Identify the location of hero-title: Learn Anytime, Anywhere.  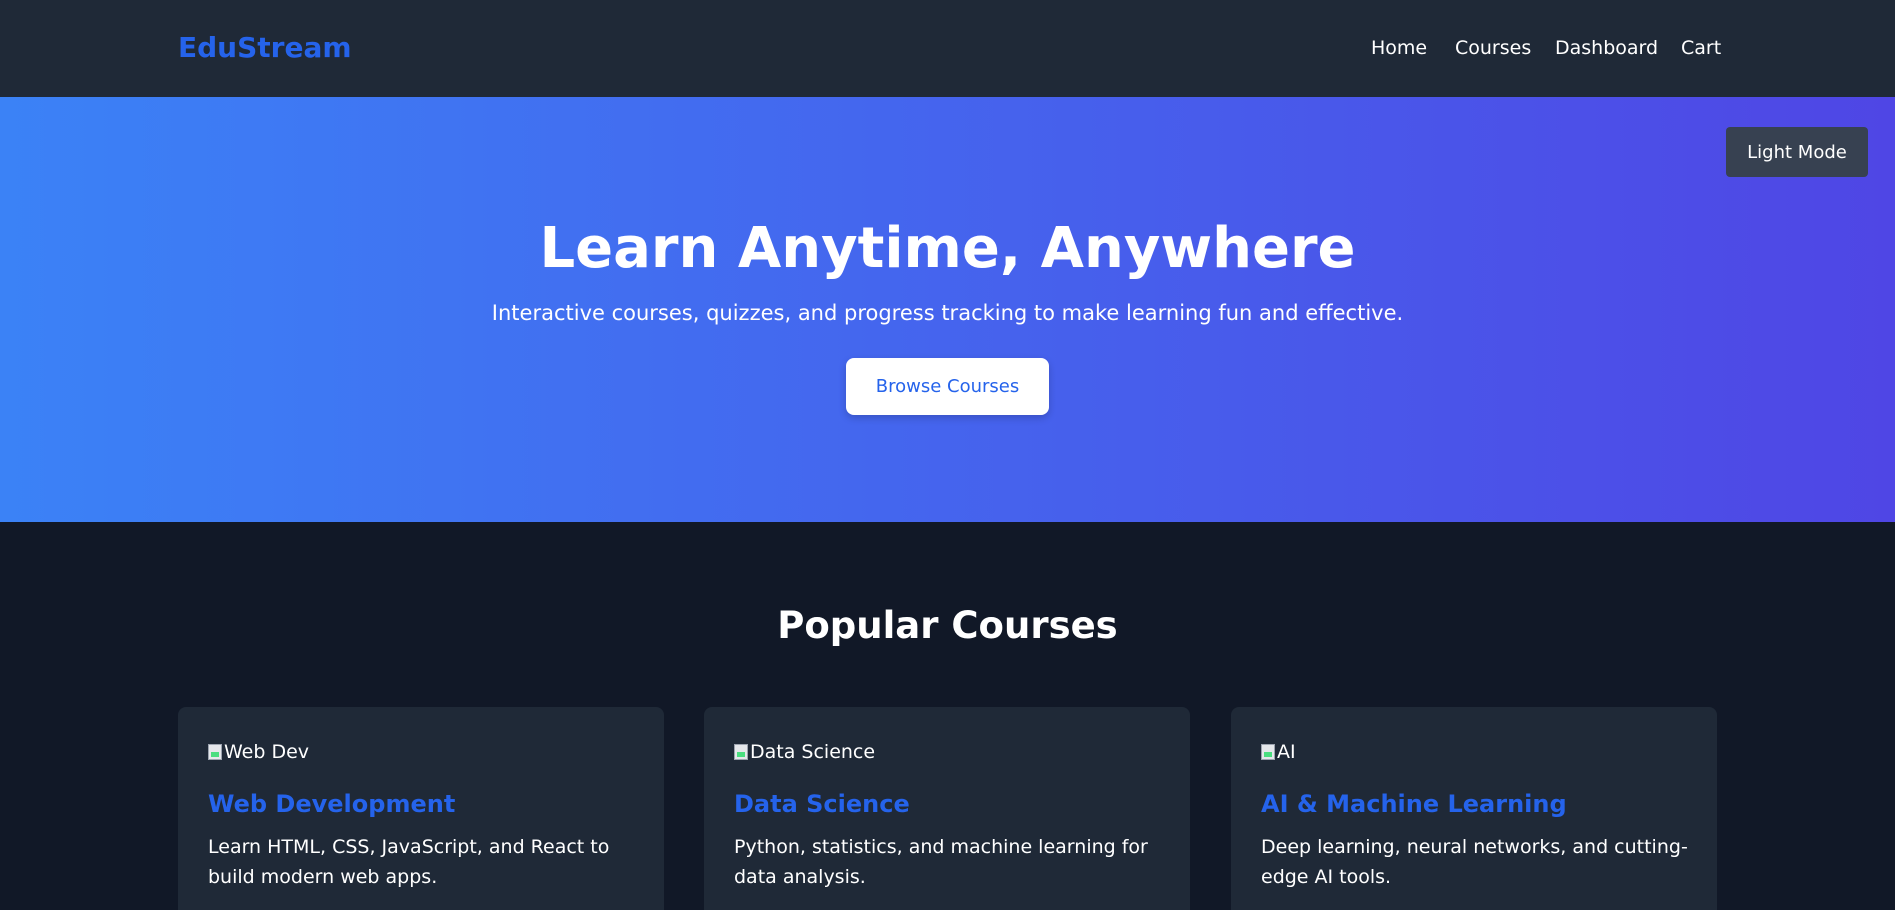
(947, 248).